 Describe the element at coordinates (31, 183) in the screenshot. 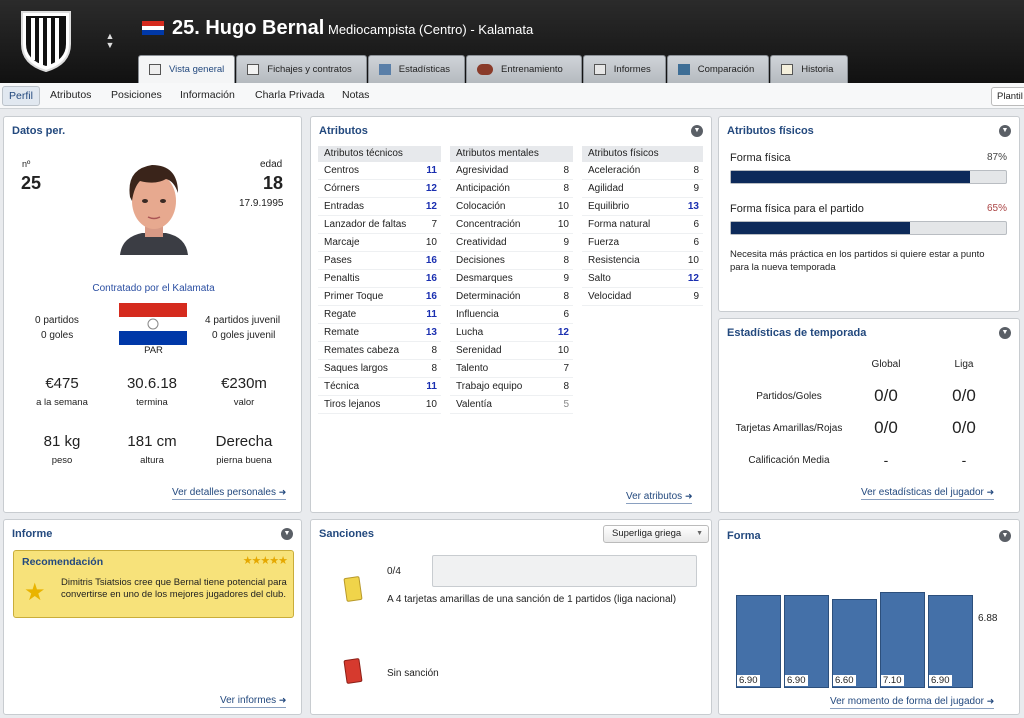

I see `shirt-number: 25` at that location.